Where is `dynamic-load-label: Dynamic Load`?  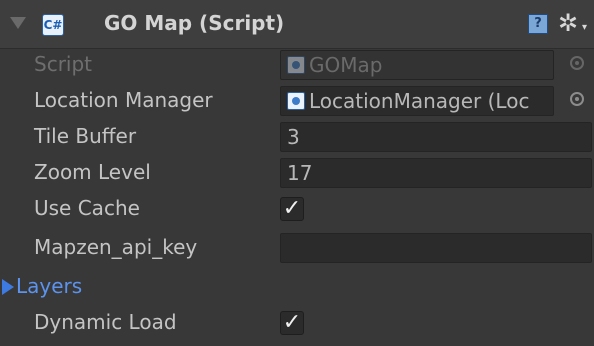 dynamic-load-label: Dynamic Load is located at coordinates (105, 322).